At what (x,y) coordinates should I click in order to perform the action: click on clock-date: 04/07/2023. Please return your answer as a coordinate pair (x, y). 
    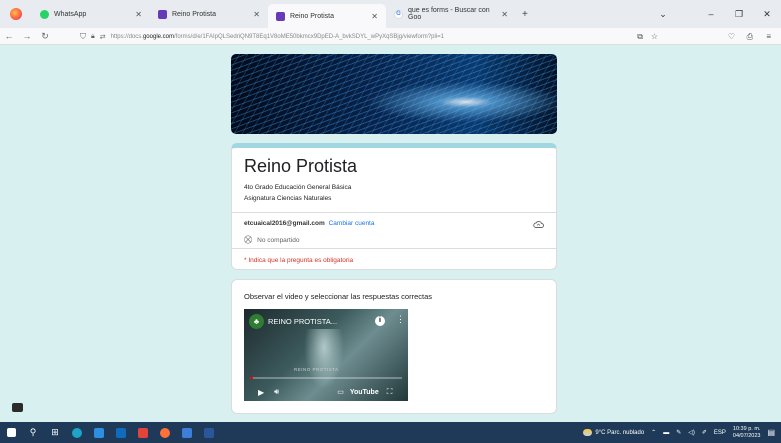
    Looking at the image, I should click on (746, 435).